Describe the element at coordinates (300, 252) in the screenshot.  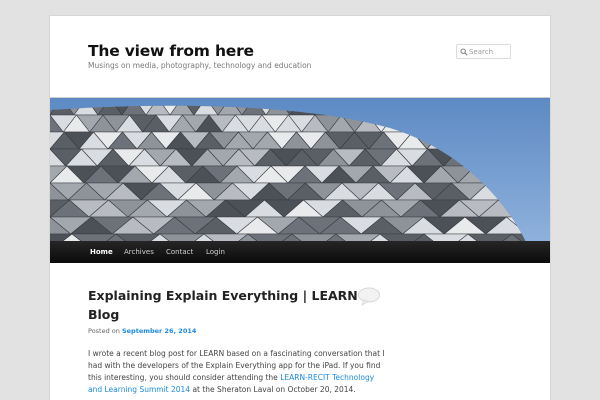
I see `main-navigation: Home Archives Contact Login` at that location.